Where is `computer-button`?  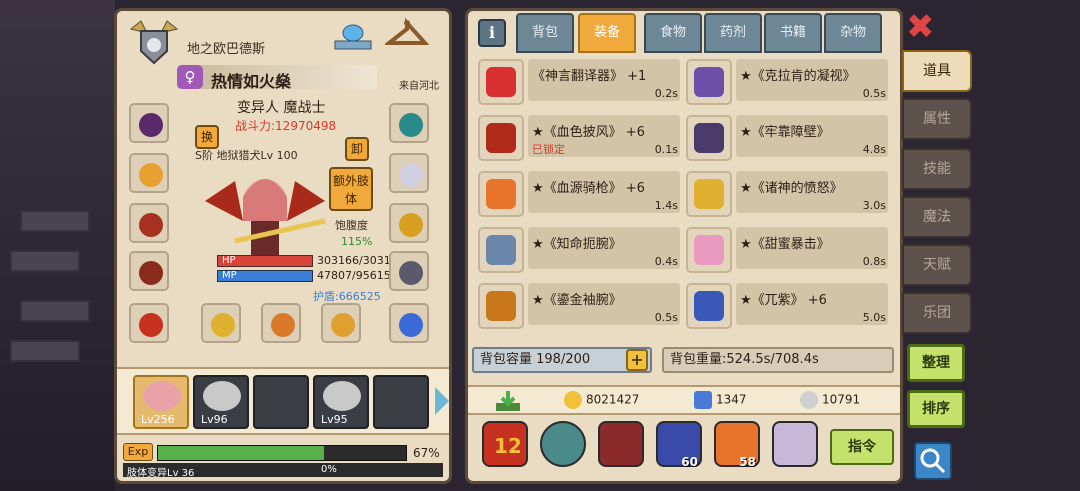 computer-button is located at coordinates (795, 444).